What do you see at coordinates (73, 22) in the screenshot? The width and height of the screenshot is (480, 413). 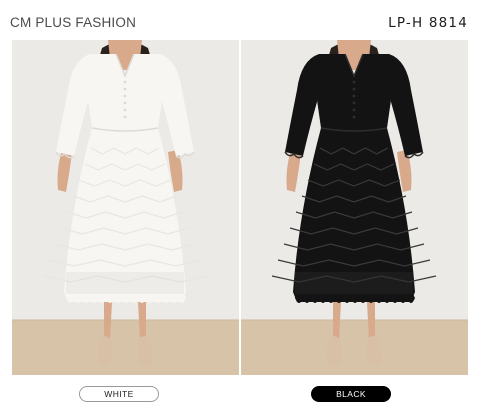 I see `brand-name: CM PLUS FASHION` at bounding box center [73, 22].